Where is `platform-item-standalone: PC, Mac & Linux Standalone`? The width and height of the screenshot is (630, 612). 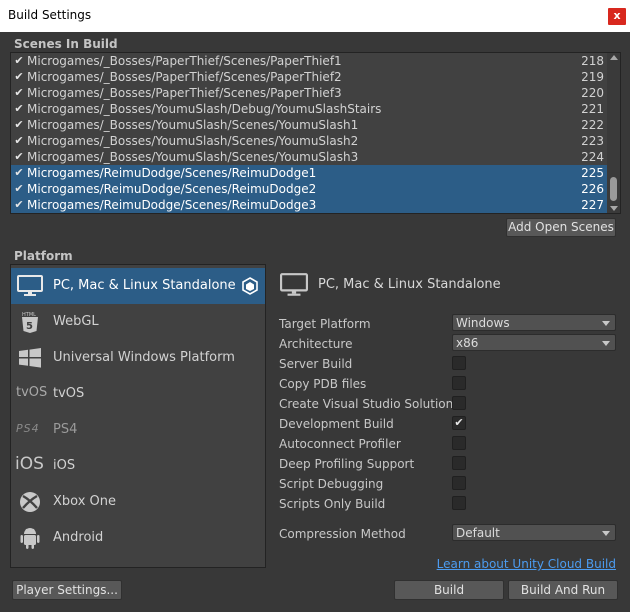
platform-item-standalone: PC, Mac & Linux Standalone is located at coordinates (138, 286).